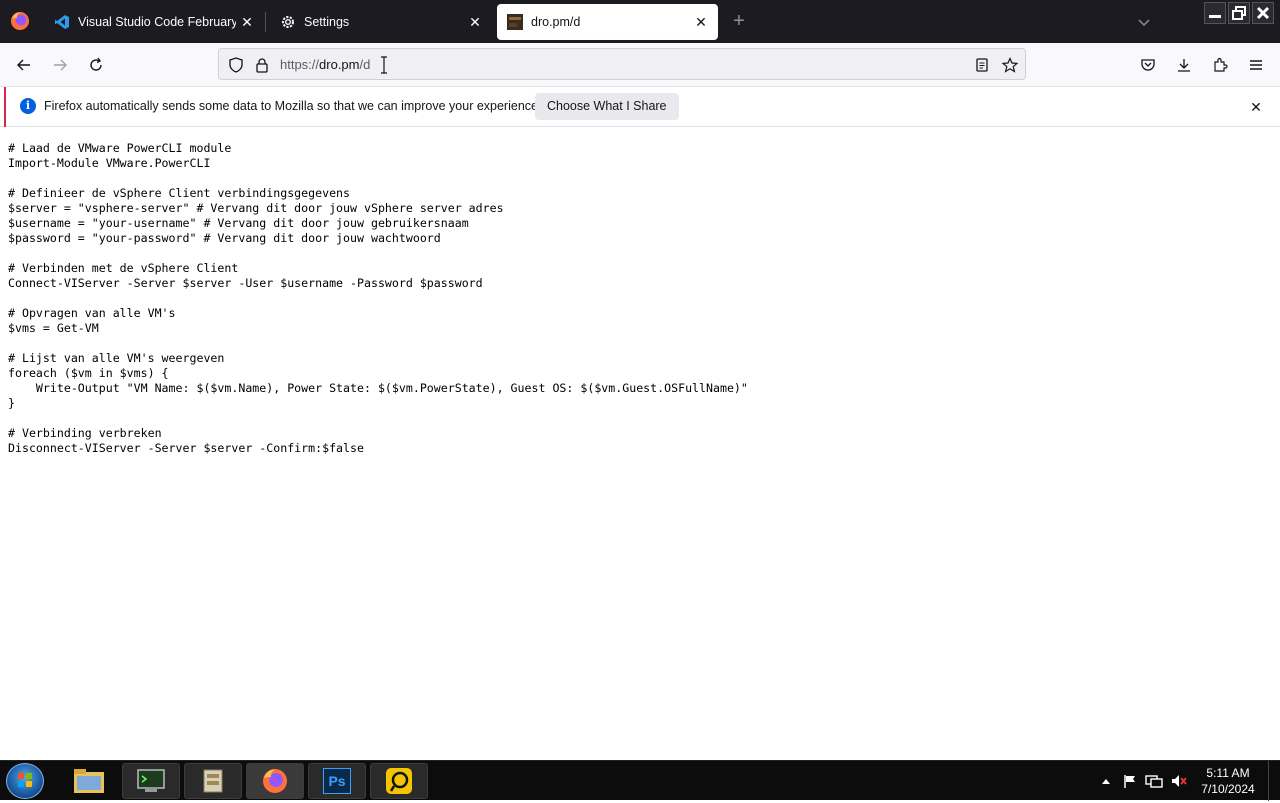 Image resolution: width=1280 pixels, height=803 pixels. I want to click on firefox-menu-icon, so click(20, 21).